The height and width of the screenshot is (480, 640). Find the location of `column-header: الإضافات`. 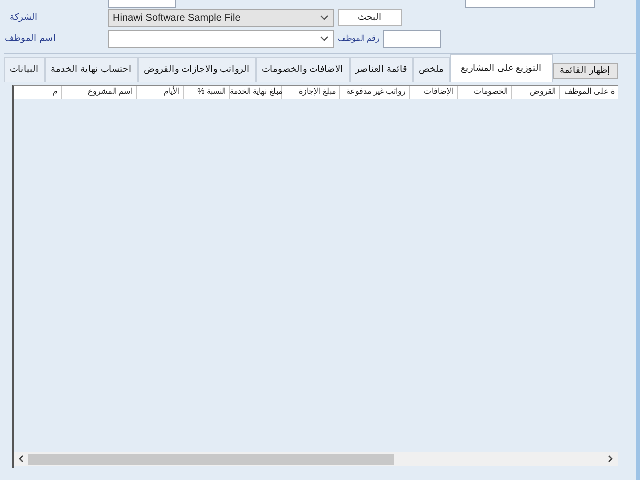

column-header: الإضافات is located at coordinates (434, 92).